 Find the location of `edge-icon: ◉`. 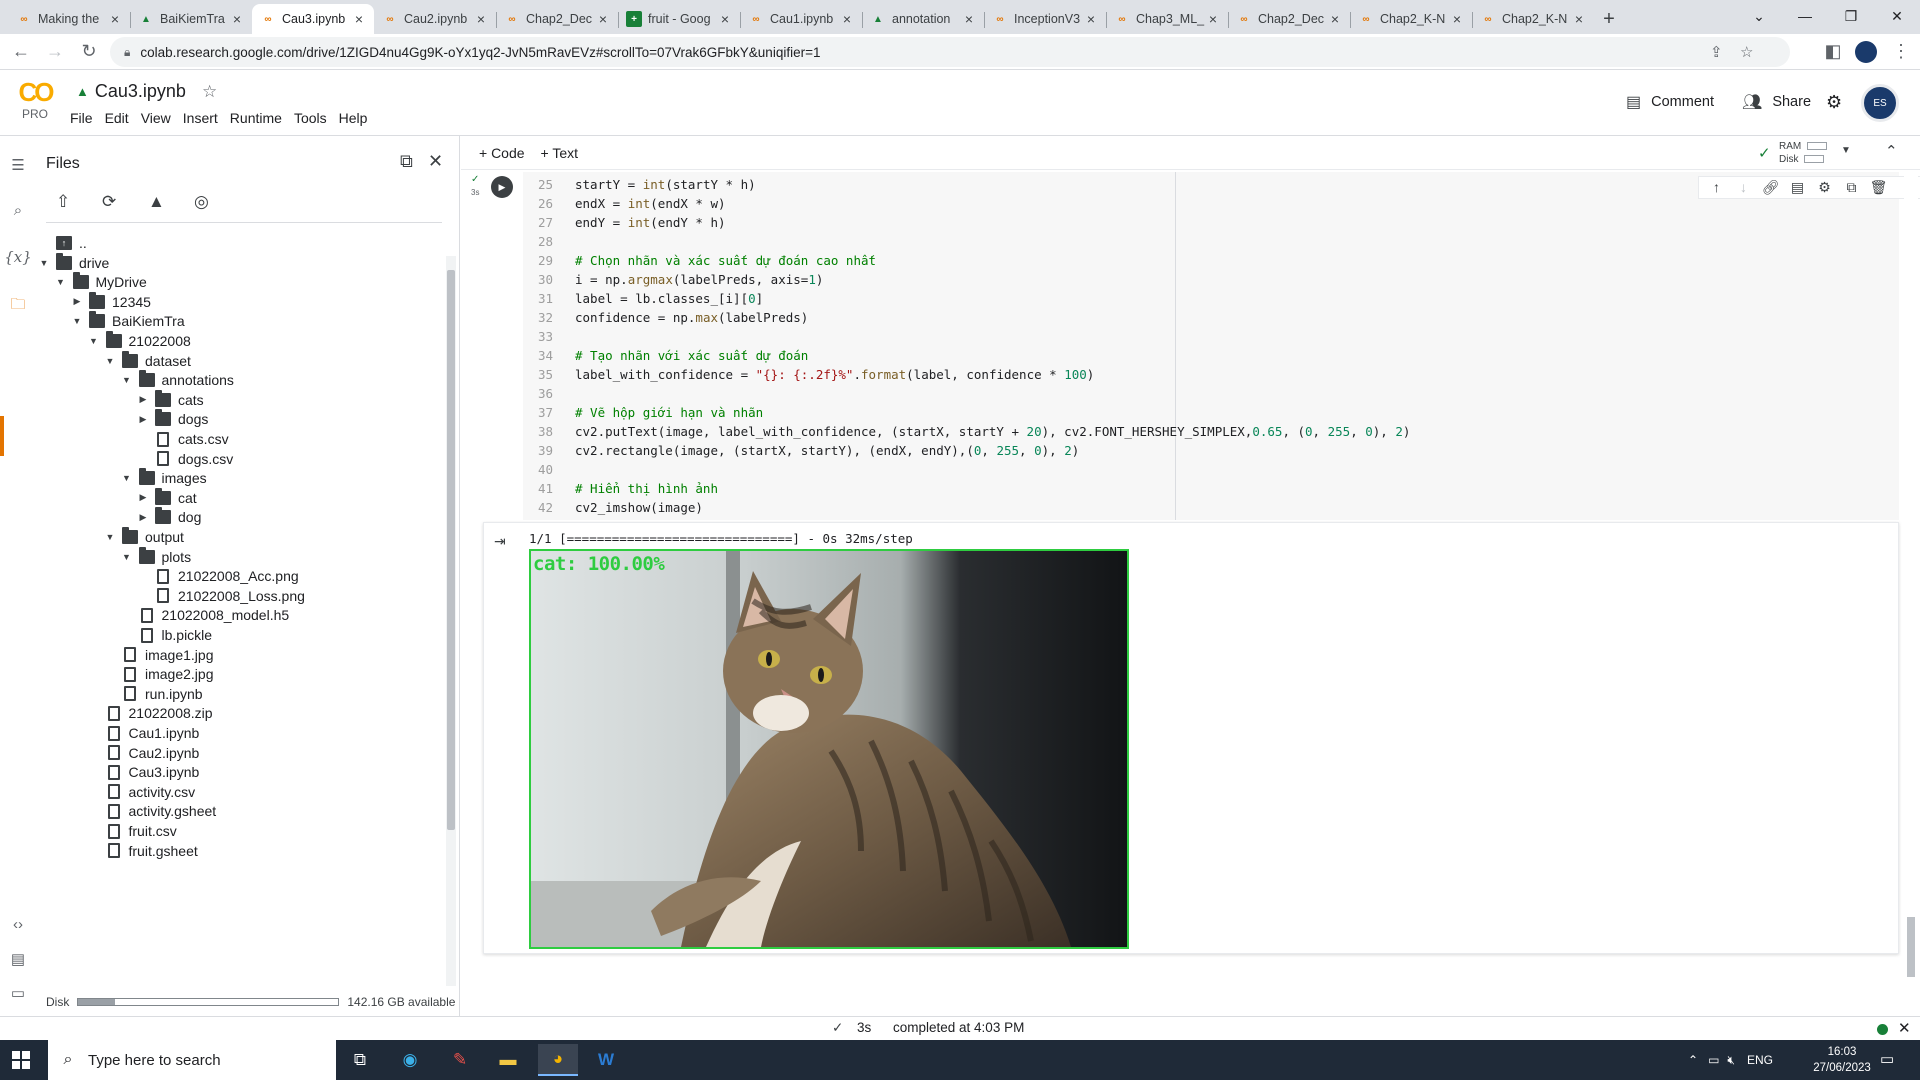

edge-icon: ◉ is located at coordinates (410, 1060).